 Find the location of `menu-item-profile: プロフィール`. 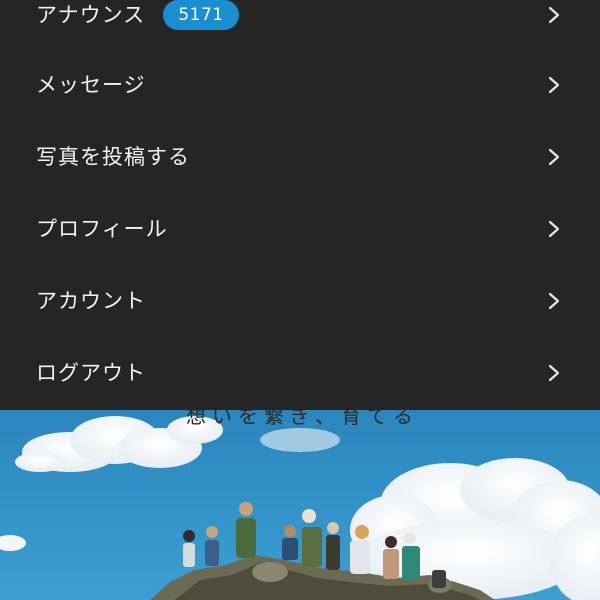

menu-item-profile: プロフィール is located at coordinates (300, 229).